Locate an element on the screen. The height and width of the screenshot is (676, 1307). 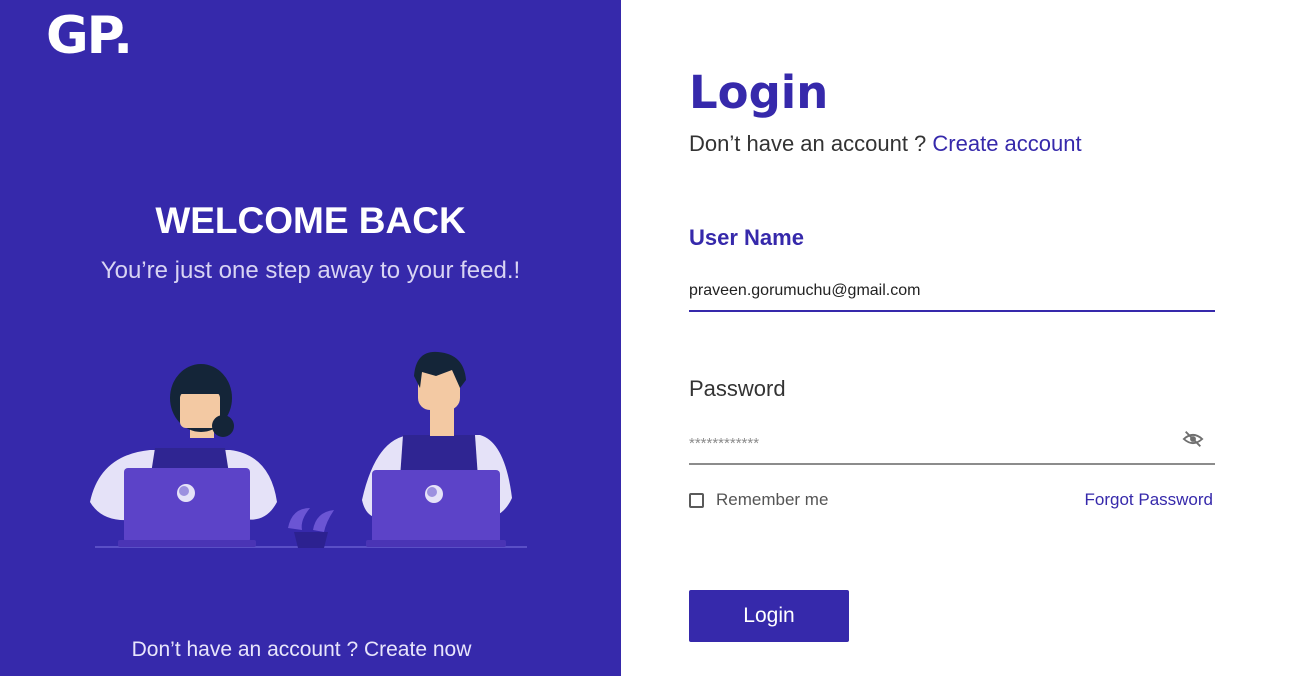
remember-me: Remember me is located at coordinates (758, 500).